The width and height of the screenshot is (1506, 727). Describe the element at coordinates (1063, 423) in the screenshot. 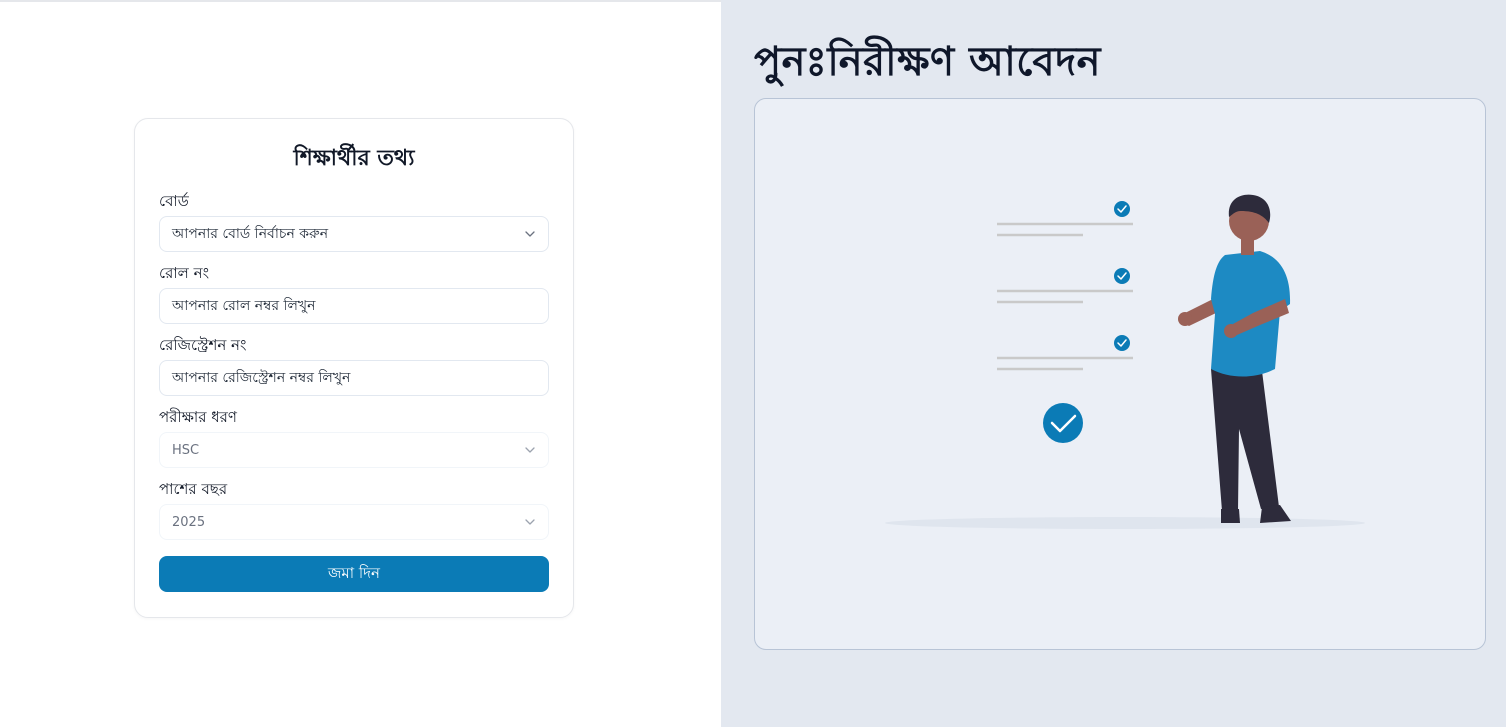

I see `big-check-circle-icon` at that location.